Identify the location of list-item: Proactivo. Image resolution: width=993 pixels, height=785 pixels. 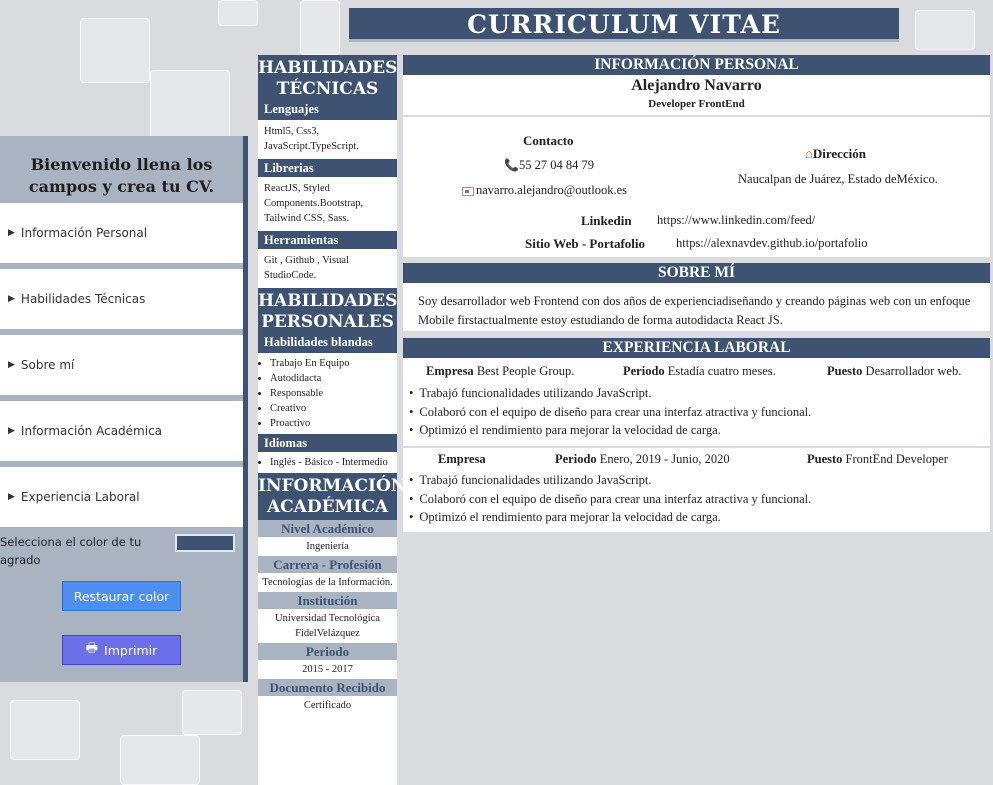
(331, 423).